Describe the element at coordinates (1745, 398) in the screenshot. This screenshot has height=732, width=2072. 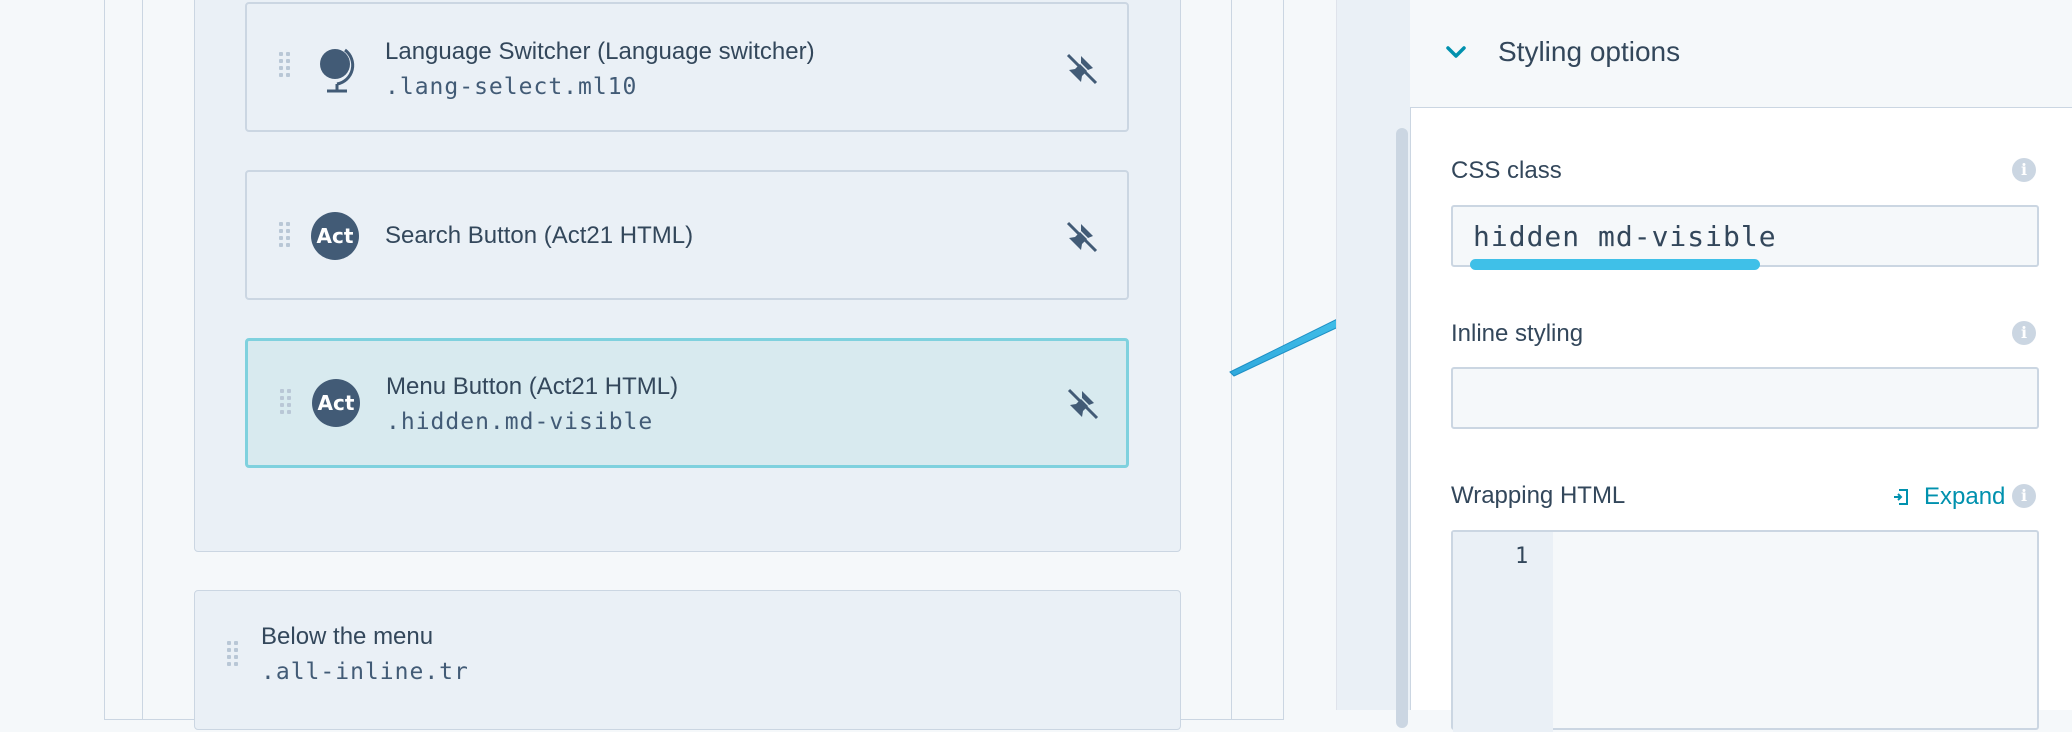
I see `inline-styling-input` at that location.